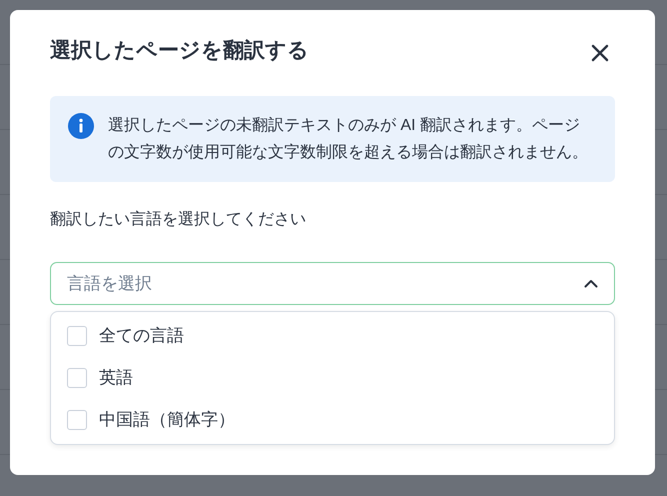  What do you see at coordinates (141, 336) in the screenshot?
I see `option-label: 全ての言語` at bounding box center [141, 336].